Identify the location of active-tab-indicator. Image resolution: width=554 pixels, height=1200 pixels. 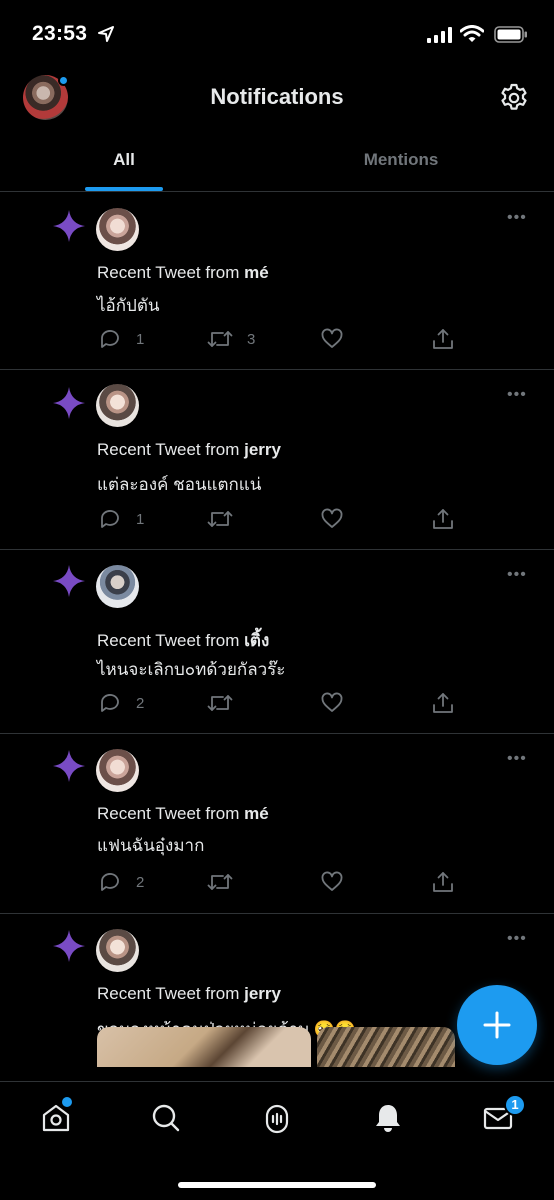
(124, 189).